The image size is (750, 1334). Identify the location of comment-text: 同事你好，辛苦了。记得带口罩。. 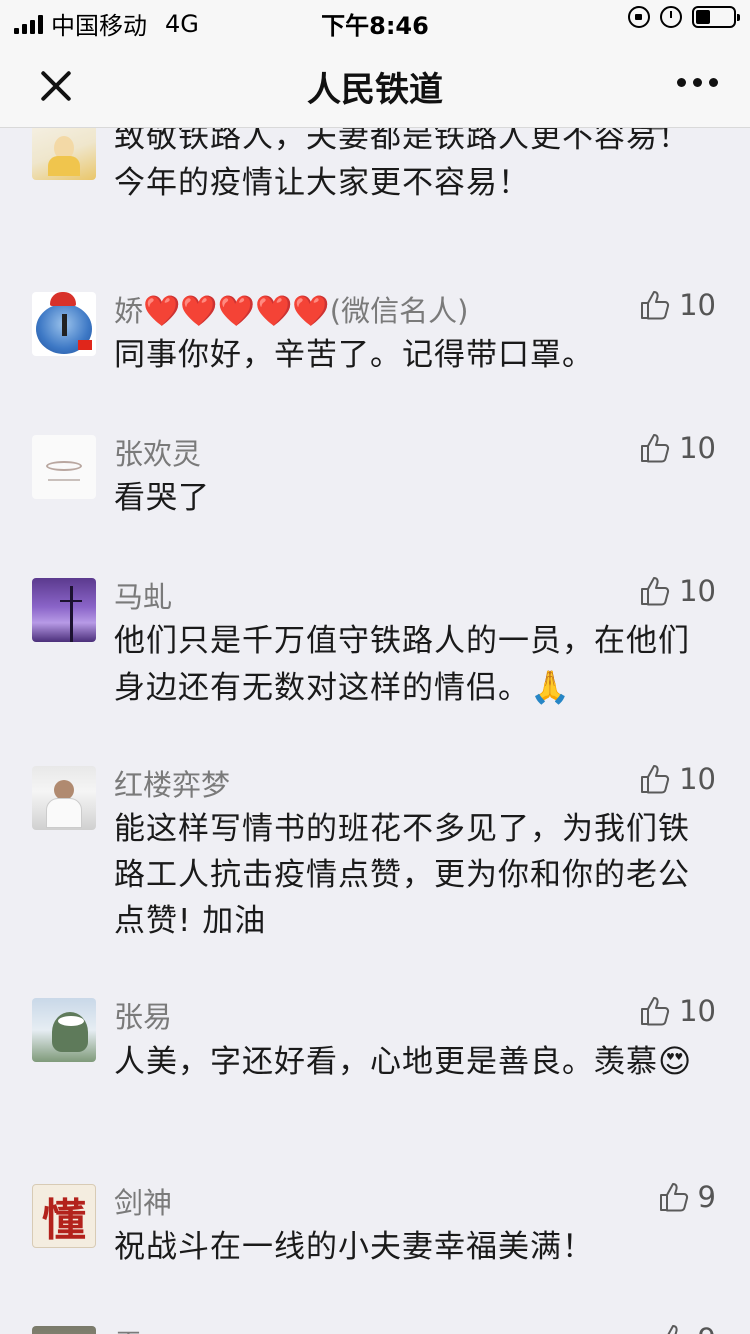
(354, 355).